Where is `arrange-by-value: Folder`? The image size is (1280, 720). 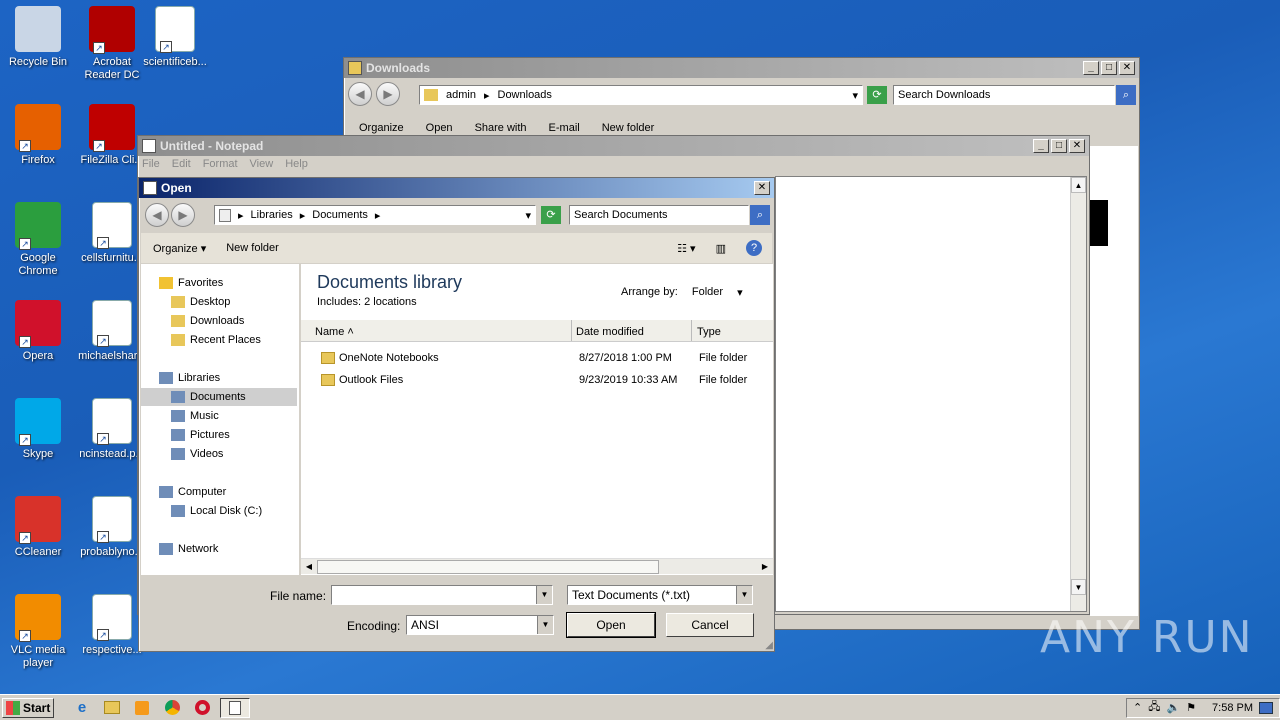 arrange-by-value: Folder is located at coordinates (707, 292).